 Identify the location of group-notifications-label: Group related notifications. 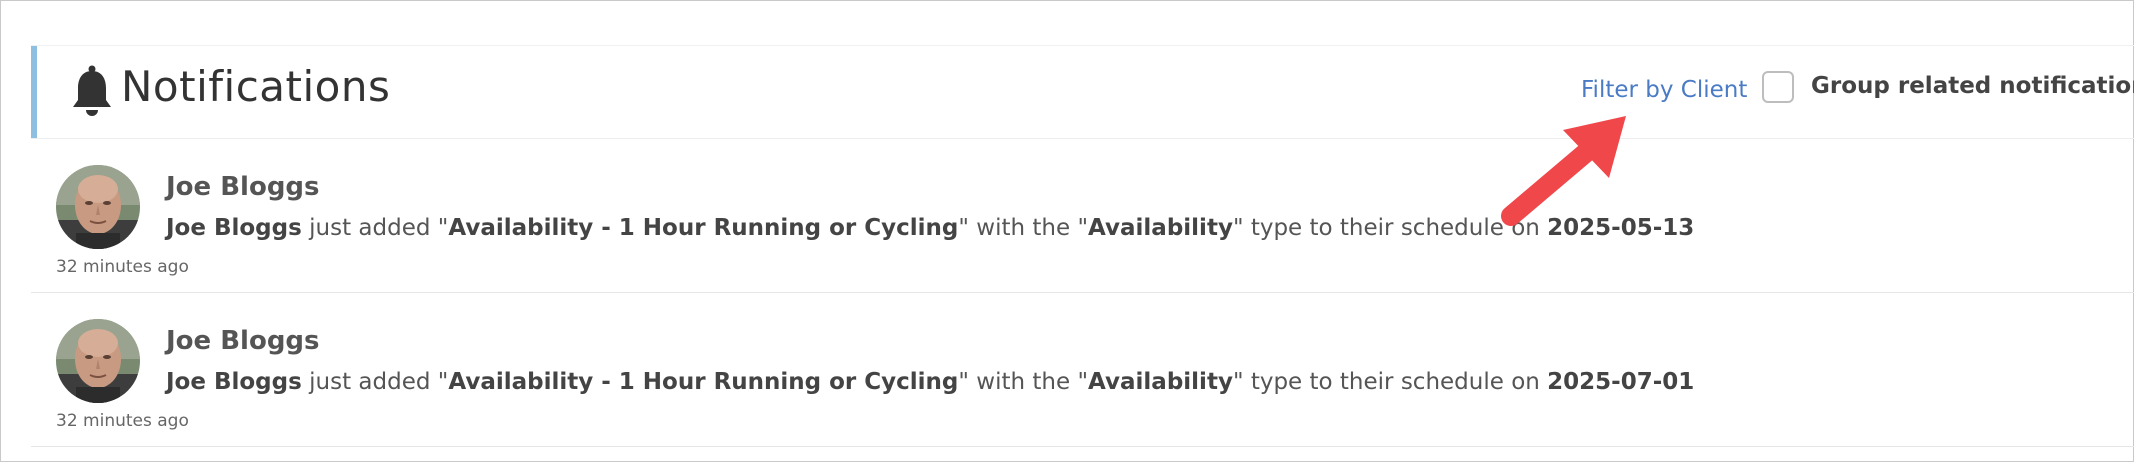
(1972, 86).